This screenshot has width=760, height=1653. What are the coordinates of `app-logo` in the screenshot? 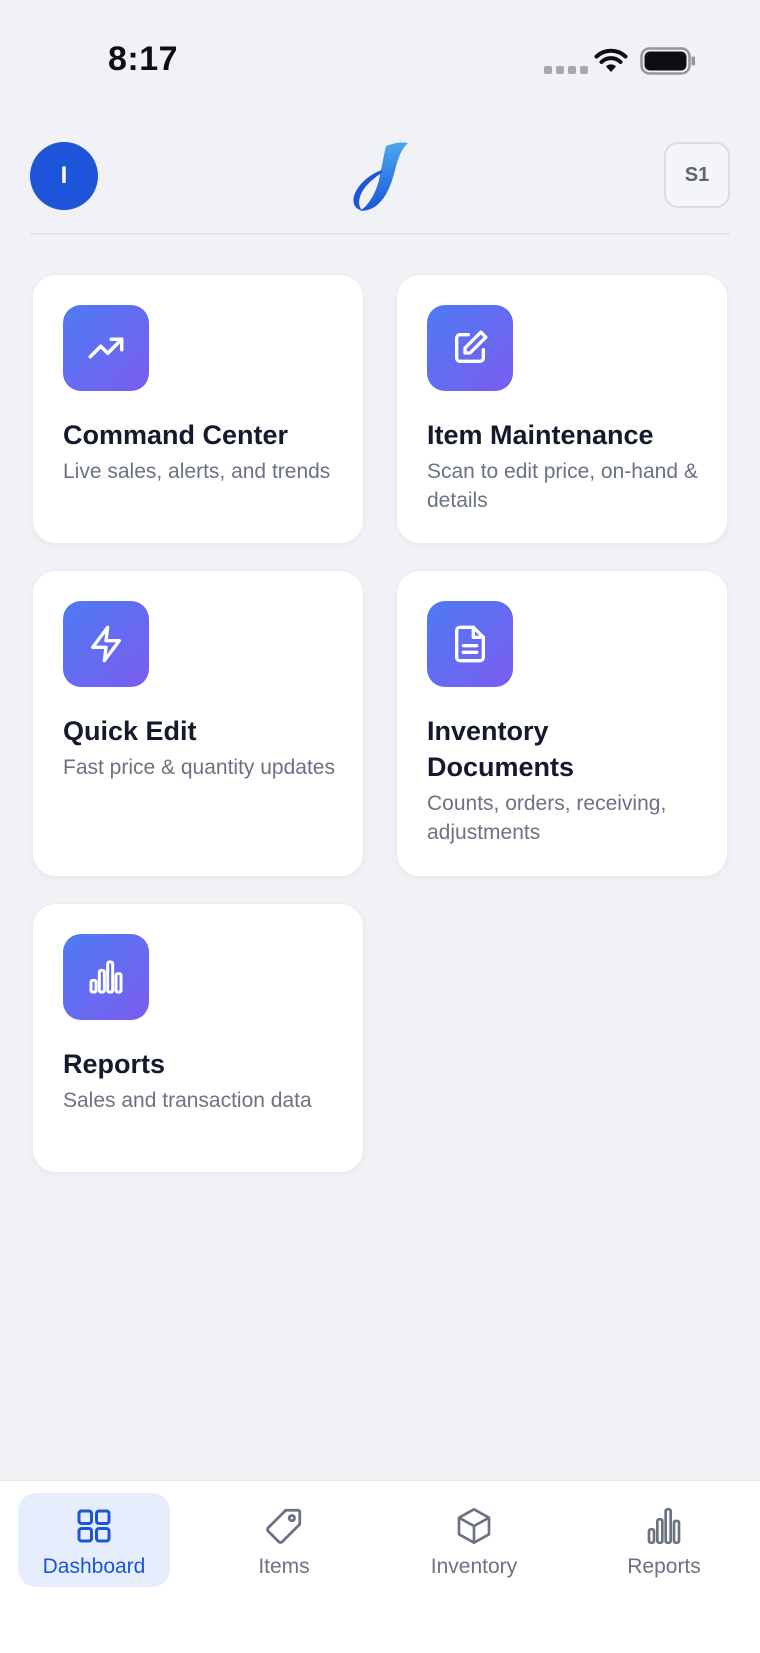 It's located at (380, 176).